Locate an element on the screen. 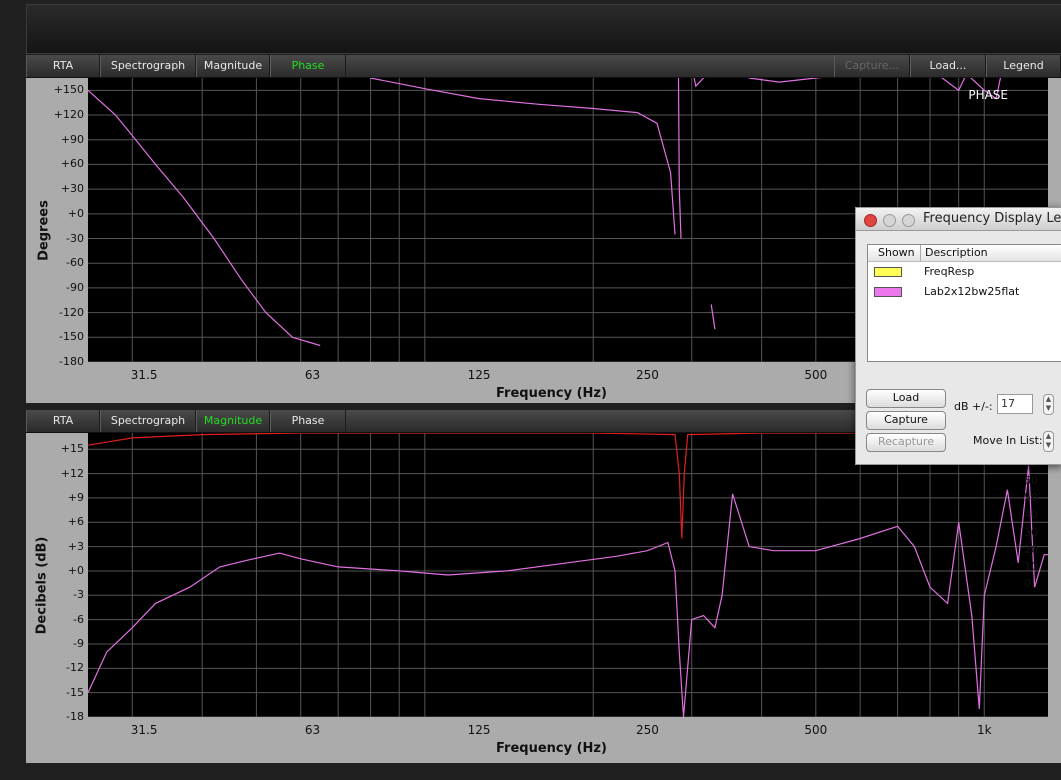 This screenshot has width=1061, height=780. phase-y-tick: -30 is located at coordinates (75, 238).